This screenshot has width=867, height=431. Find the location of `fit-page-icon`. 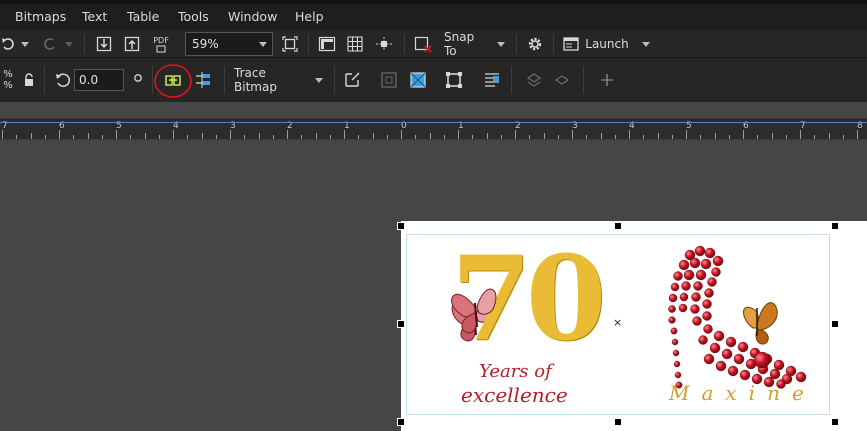

fit-page-icon is located at coordinates (290, 44).